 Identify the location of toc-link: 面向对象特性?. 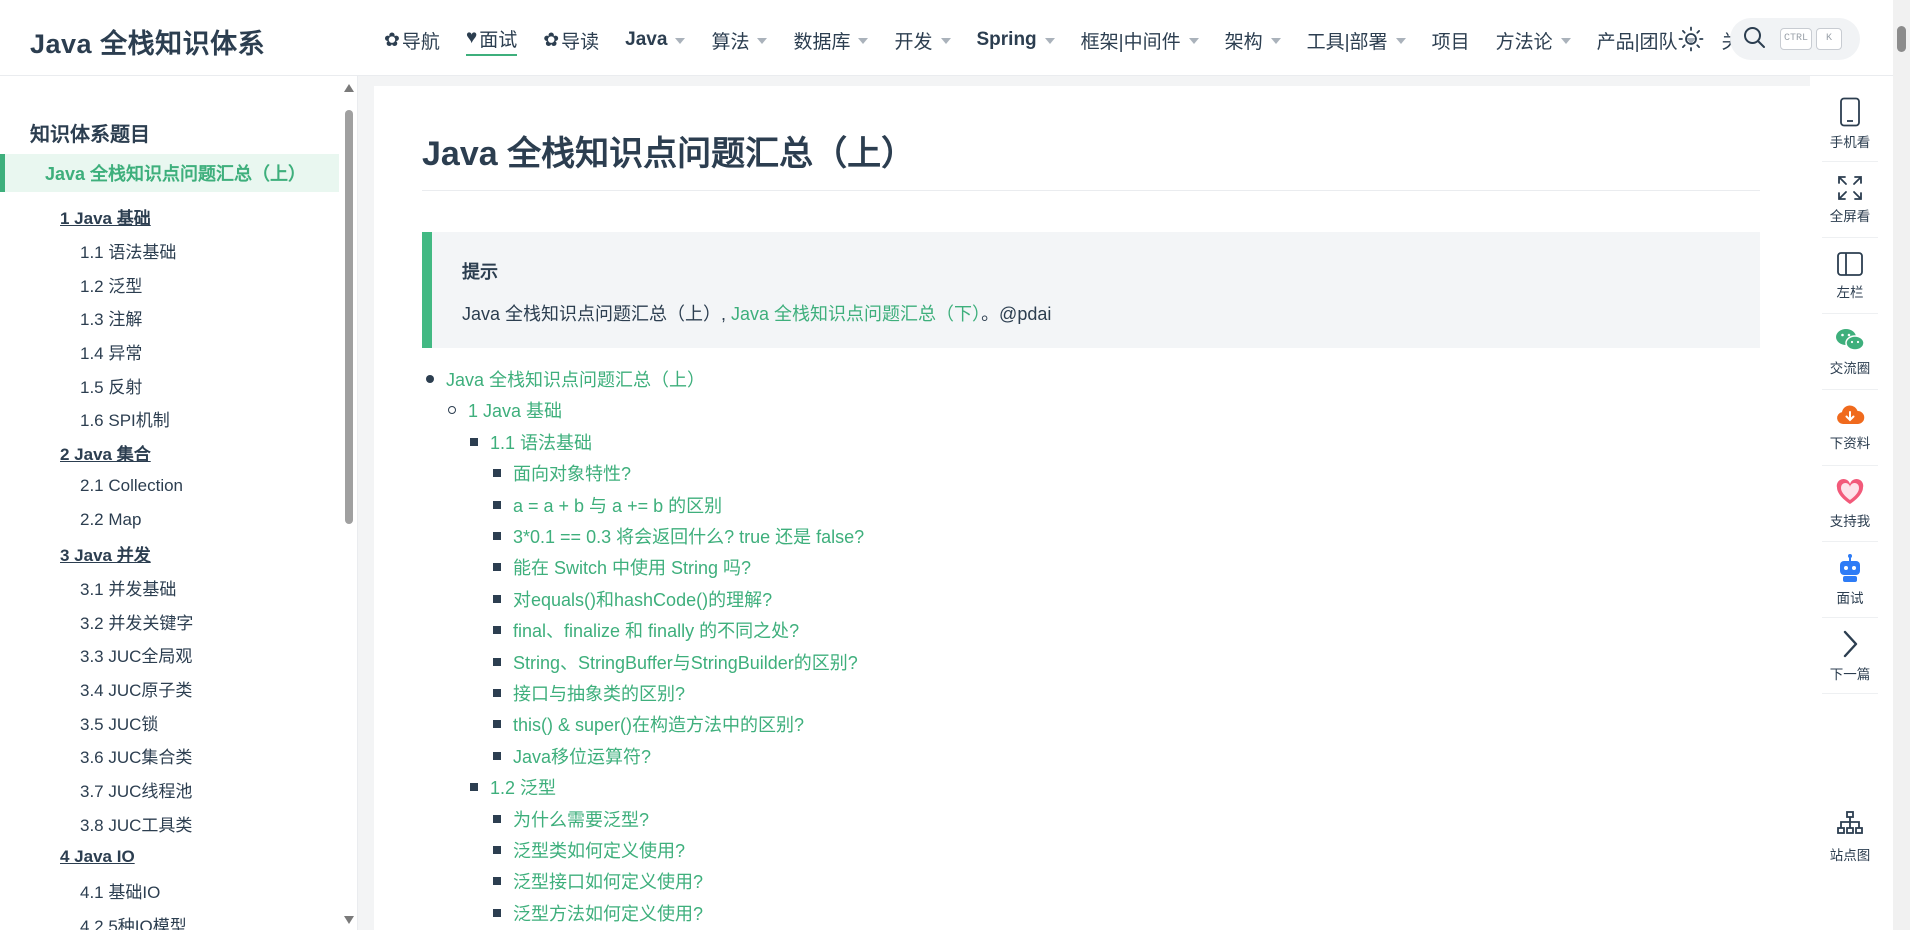
(562, 473).